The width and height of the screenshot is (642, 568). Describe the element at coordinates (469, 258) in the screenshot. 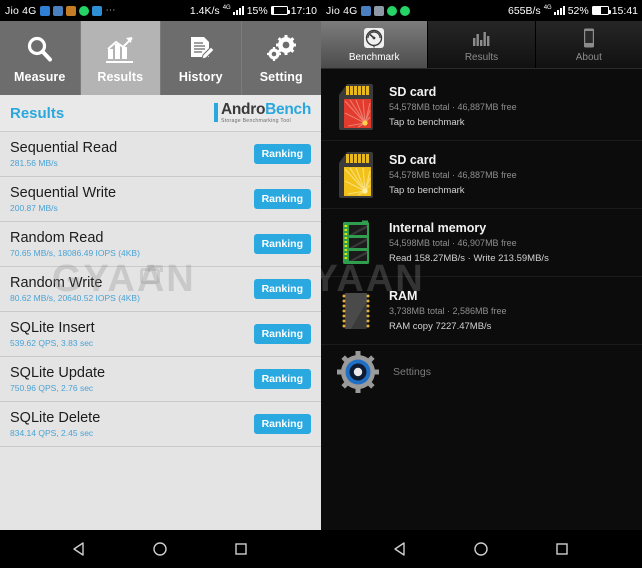

I see `device-speeds: Read 158.27MB/s · Write 213.59MB/s` at that location.